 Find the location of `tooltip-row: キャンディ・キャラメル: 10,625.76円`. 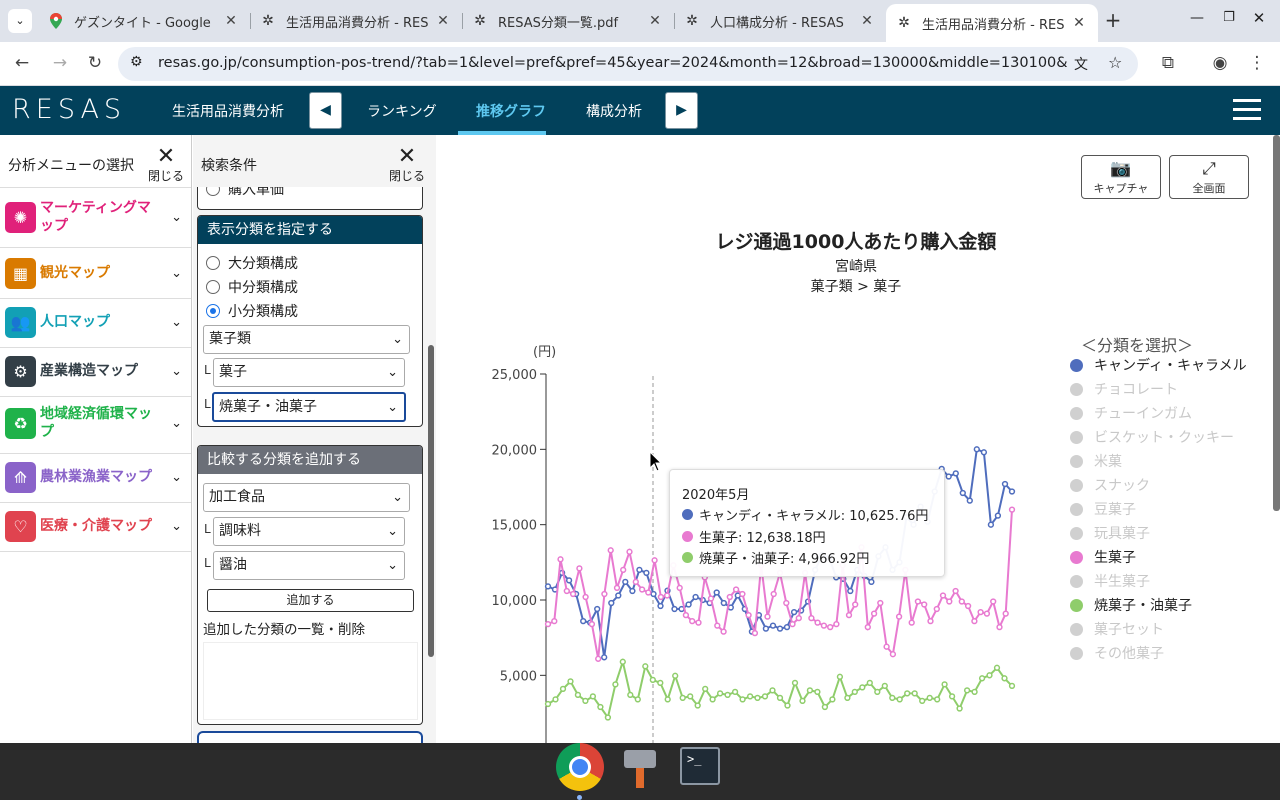

tooltip-row: キャンディ・キャラメル: 10,625.76円 is located at coordinates (805, 514).